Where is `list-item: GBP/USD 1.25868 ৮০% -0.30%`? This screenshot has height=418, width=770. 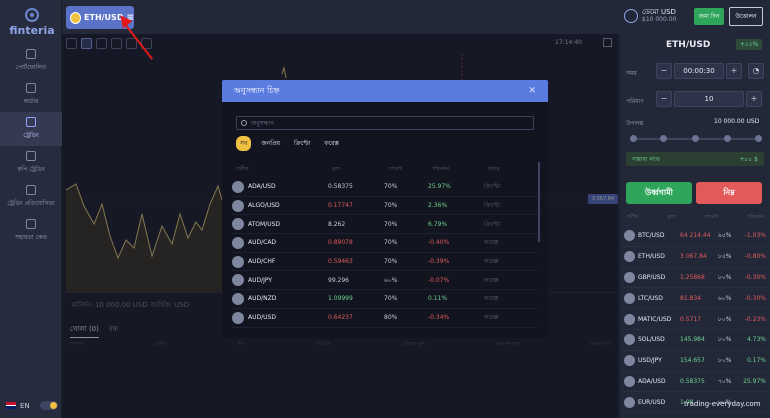 list-item: GBP/USD 1.25868 ৮০% -0.30% is located at coordinates (695, 278).